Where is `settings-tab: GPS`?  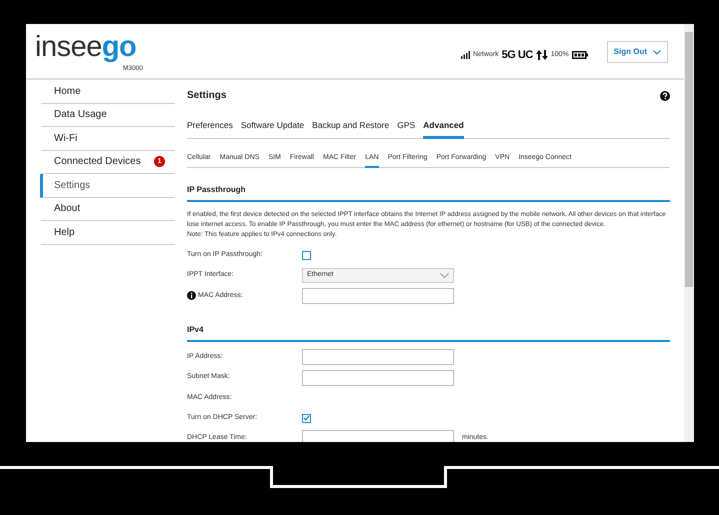
settings-tab: GPS is located at coordinates (406, 128).